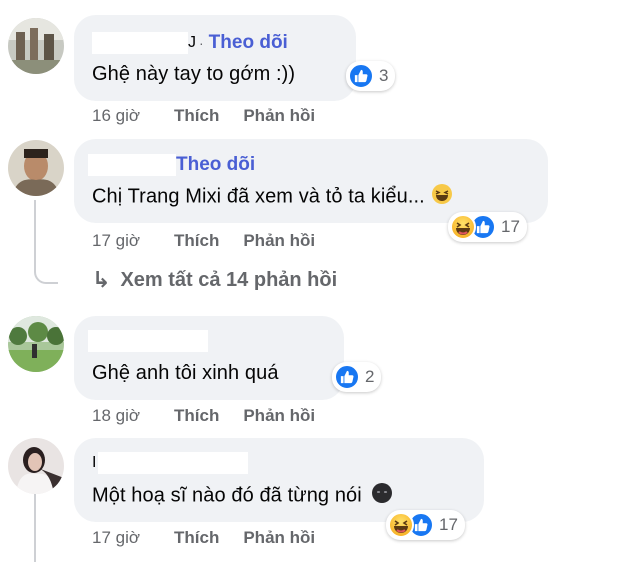 The width and height of the screenshot is (620, 562). Describe the element at coordinates (215, 58) in the screenshot. I see `comment-bubble` at that location.